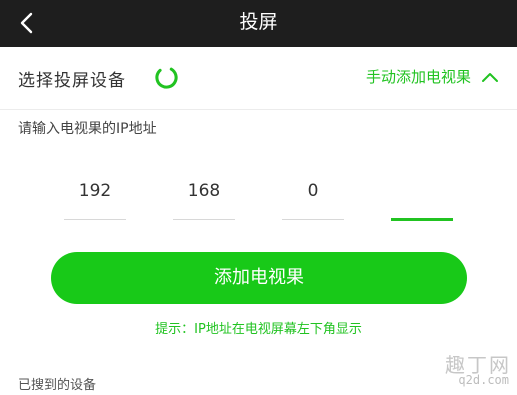  I want to click on watermark-line2: q2d.com, so click(483, 380).